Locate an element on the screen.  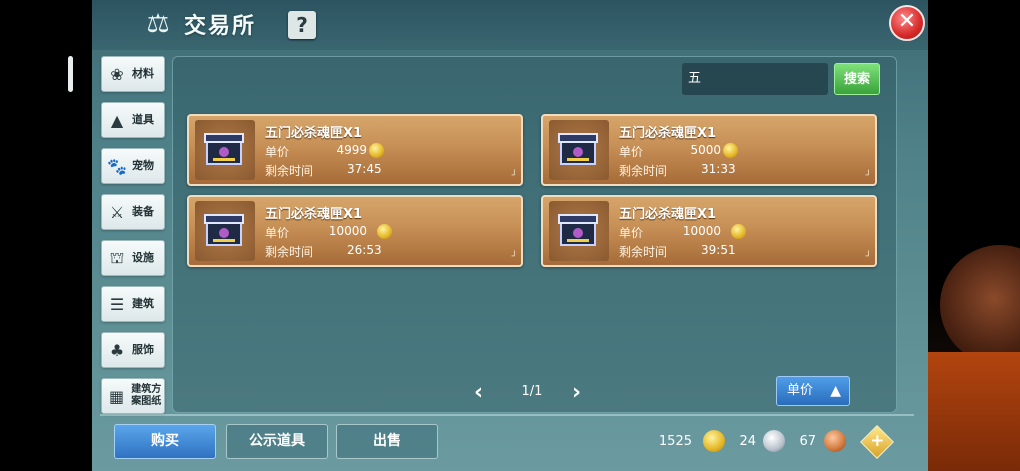
sort-arrow-icon: ▲ is located at coordinates (835, 391).